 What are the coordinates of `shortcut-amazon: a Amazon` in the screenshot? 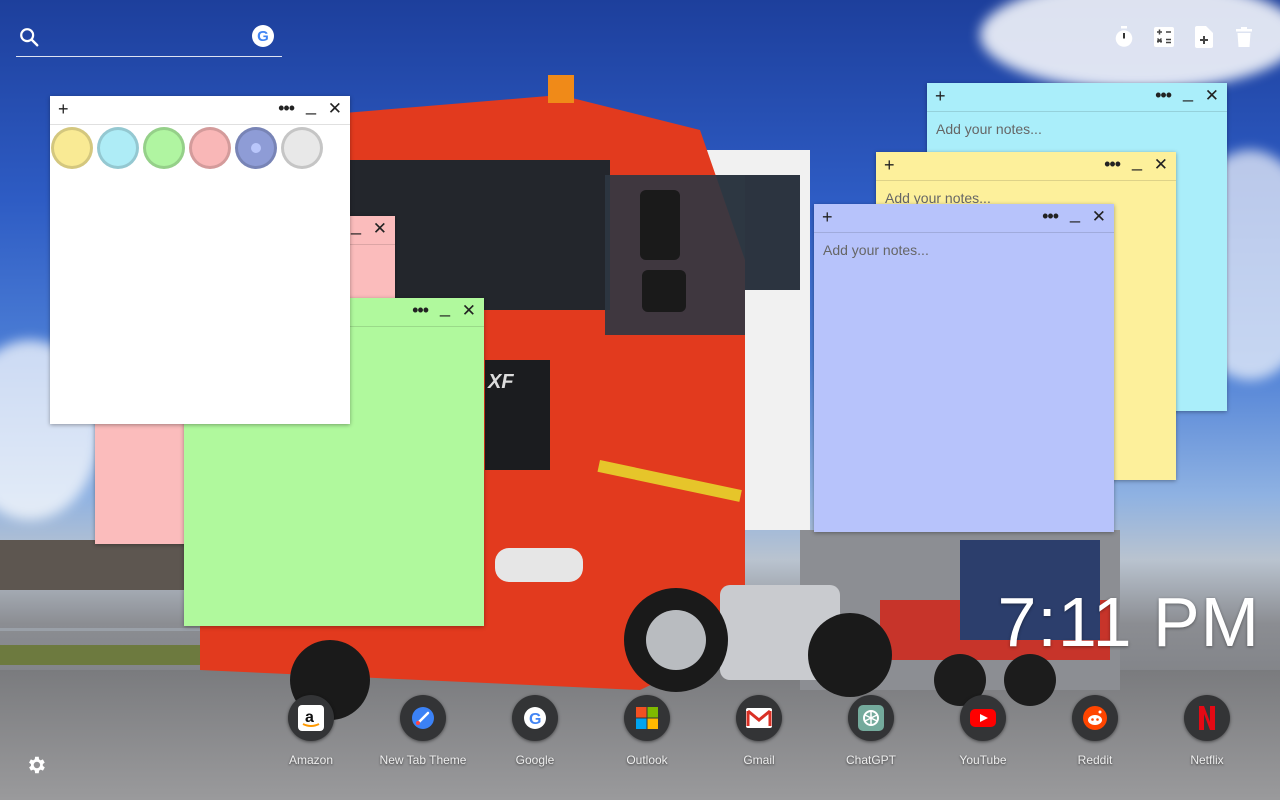 It's located at (311, 731).